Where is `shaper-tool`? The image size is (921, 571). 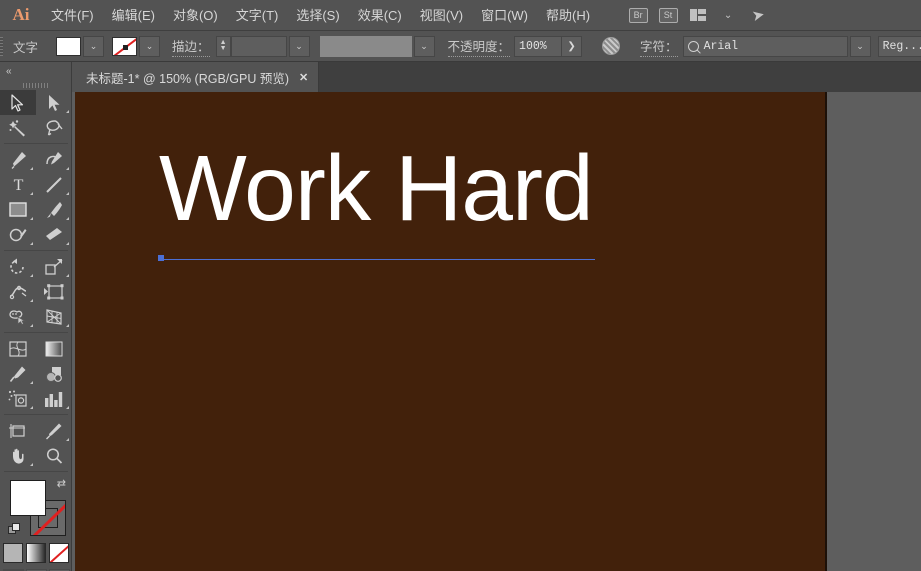 shaper-tool is located at coordinates (18, 234).